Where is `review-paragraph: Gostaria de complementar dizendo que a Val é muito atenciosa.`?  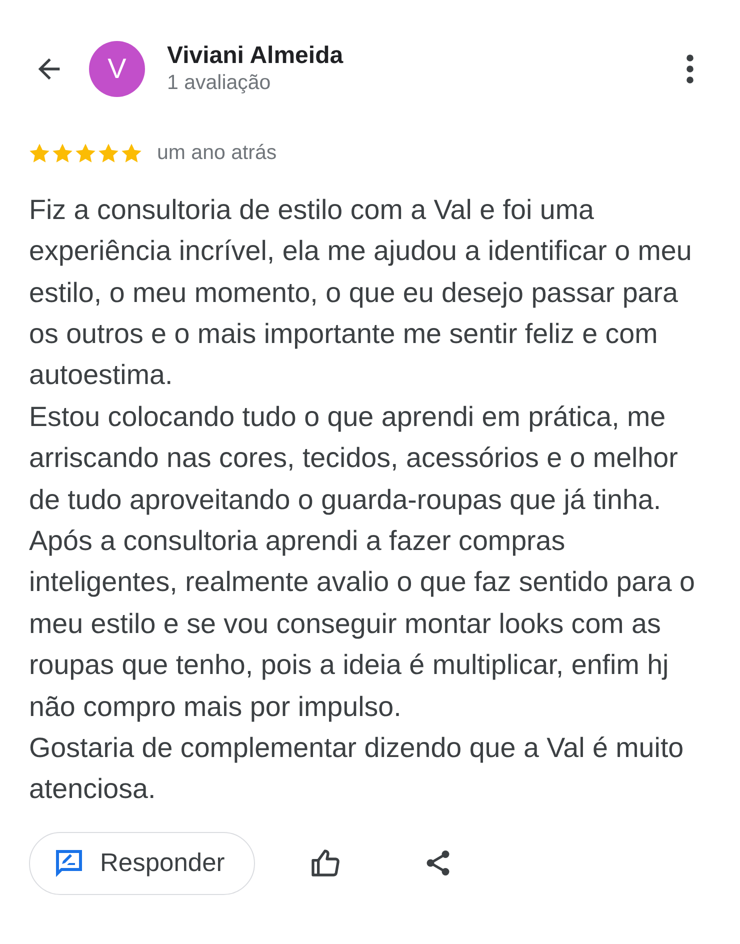
review-paragraph: Gostaria de complementar dizendo que a Val é muito atenciosa. is located at coordinates (357, 768).